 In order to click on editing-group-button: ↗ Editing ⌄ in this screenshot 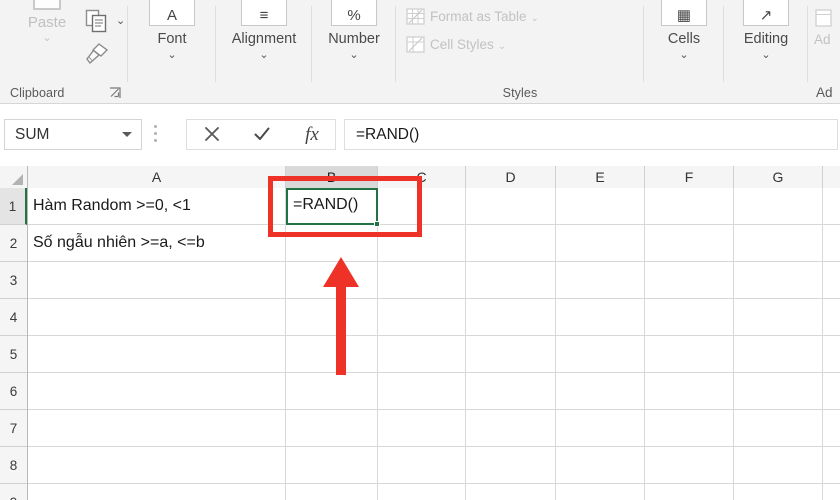, I will do `click(766, 30)`.